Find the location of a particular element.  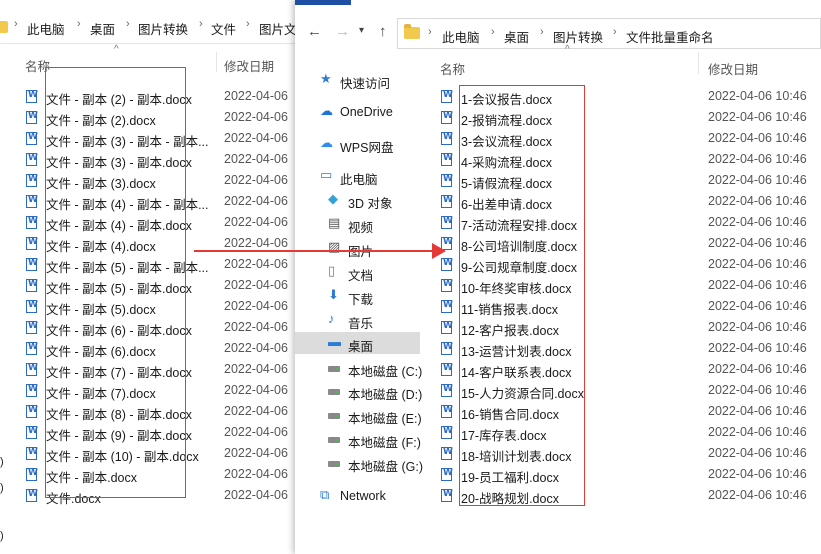

nav-item: ☁ OneDrive is located at coordinates (357, 112).